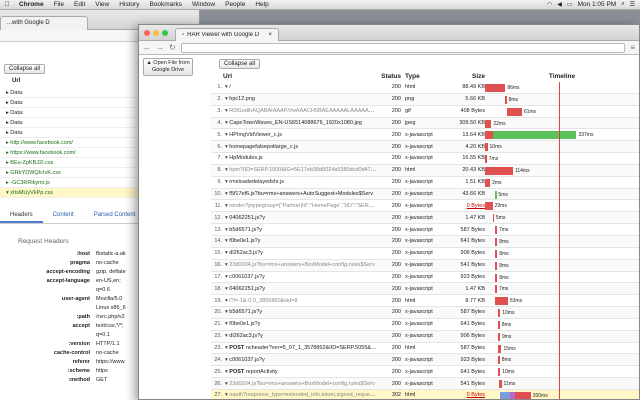 This screenshot has height=400, width=640. Describe the element at coordinates (562, 77) in the screenshot. I see `col-timeline: Timeline` at that location.